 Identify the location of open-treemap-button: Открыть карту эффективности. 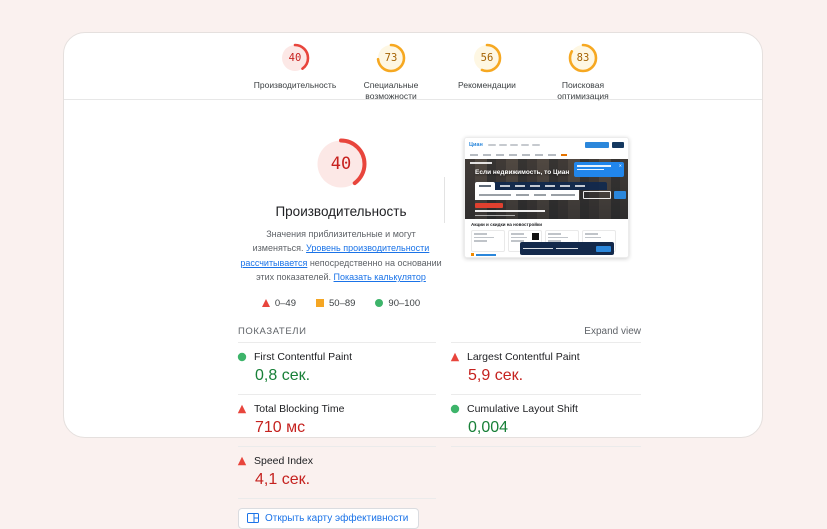
(329, 518).